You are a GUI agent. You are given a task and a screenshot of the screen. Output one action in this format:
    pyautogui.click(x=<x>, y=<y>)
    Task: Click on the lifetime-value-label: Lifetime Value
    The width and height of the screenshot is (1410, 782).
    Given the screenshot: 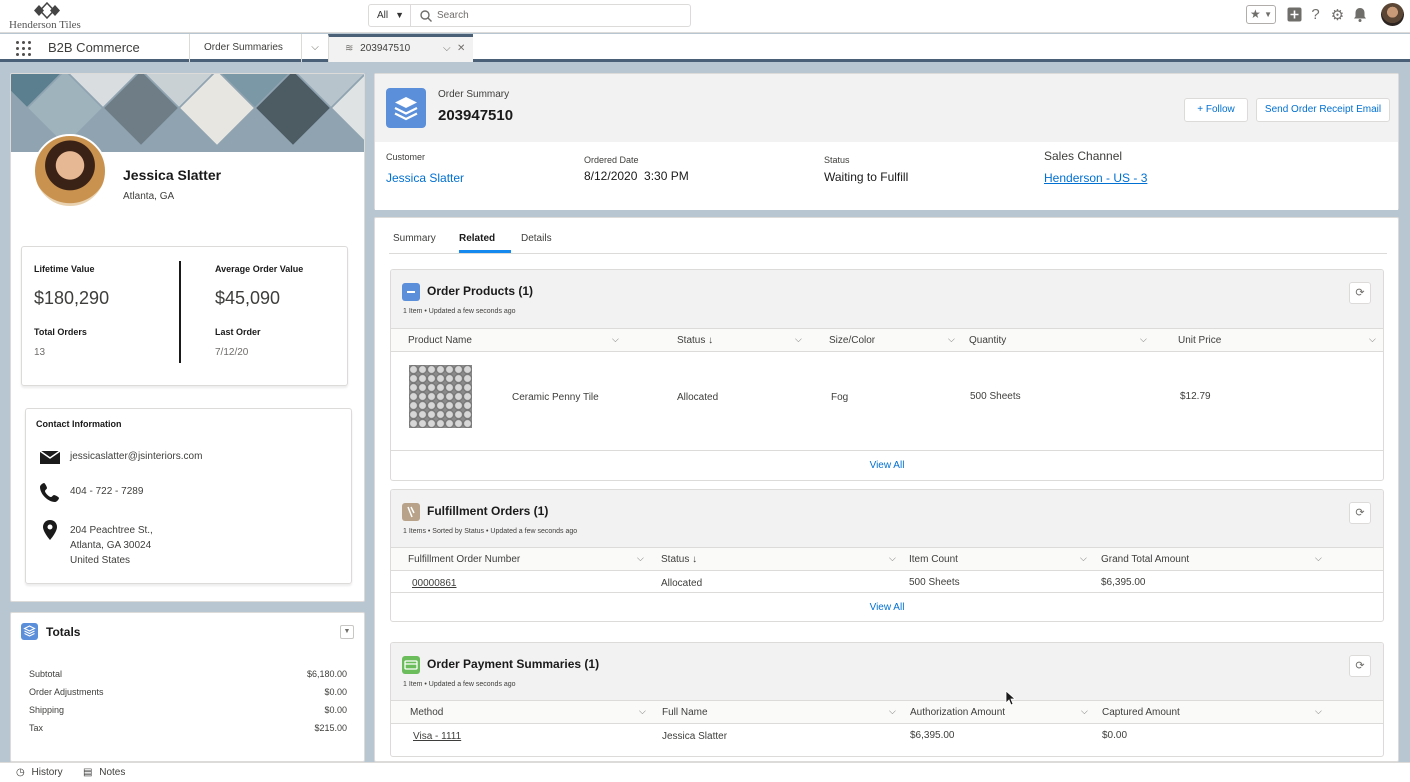 What is the action you would take?
    pyautogui.click(x=64, y=269)
    